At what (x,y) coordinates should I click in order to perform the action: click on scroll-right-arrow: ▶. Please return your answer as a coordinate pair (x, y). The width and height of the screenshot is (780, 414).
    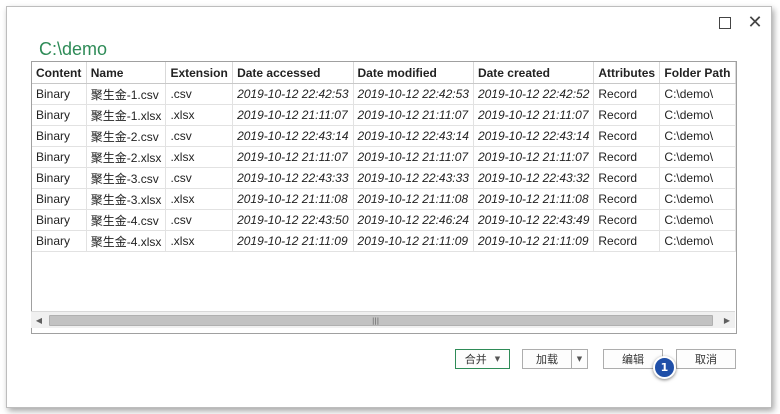
    Looking at the image, I should click on (727, 320).